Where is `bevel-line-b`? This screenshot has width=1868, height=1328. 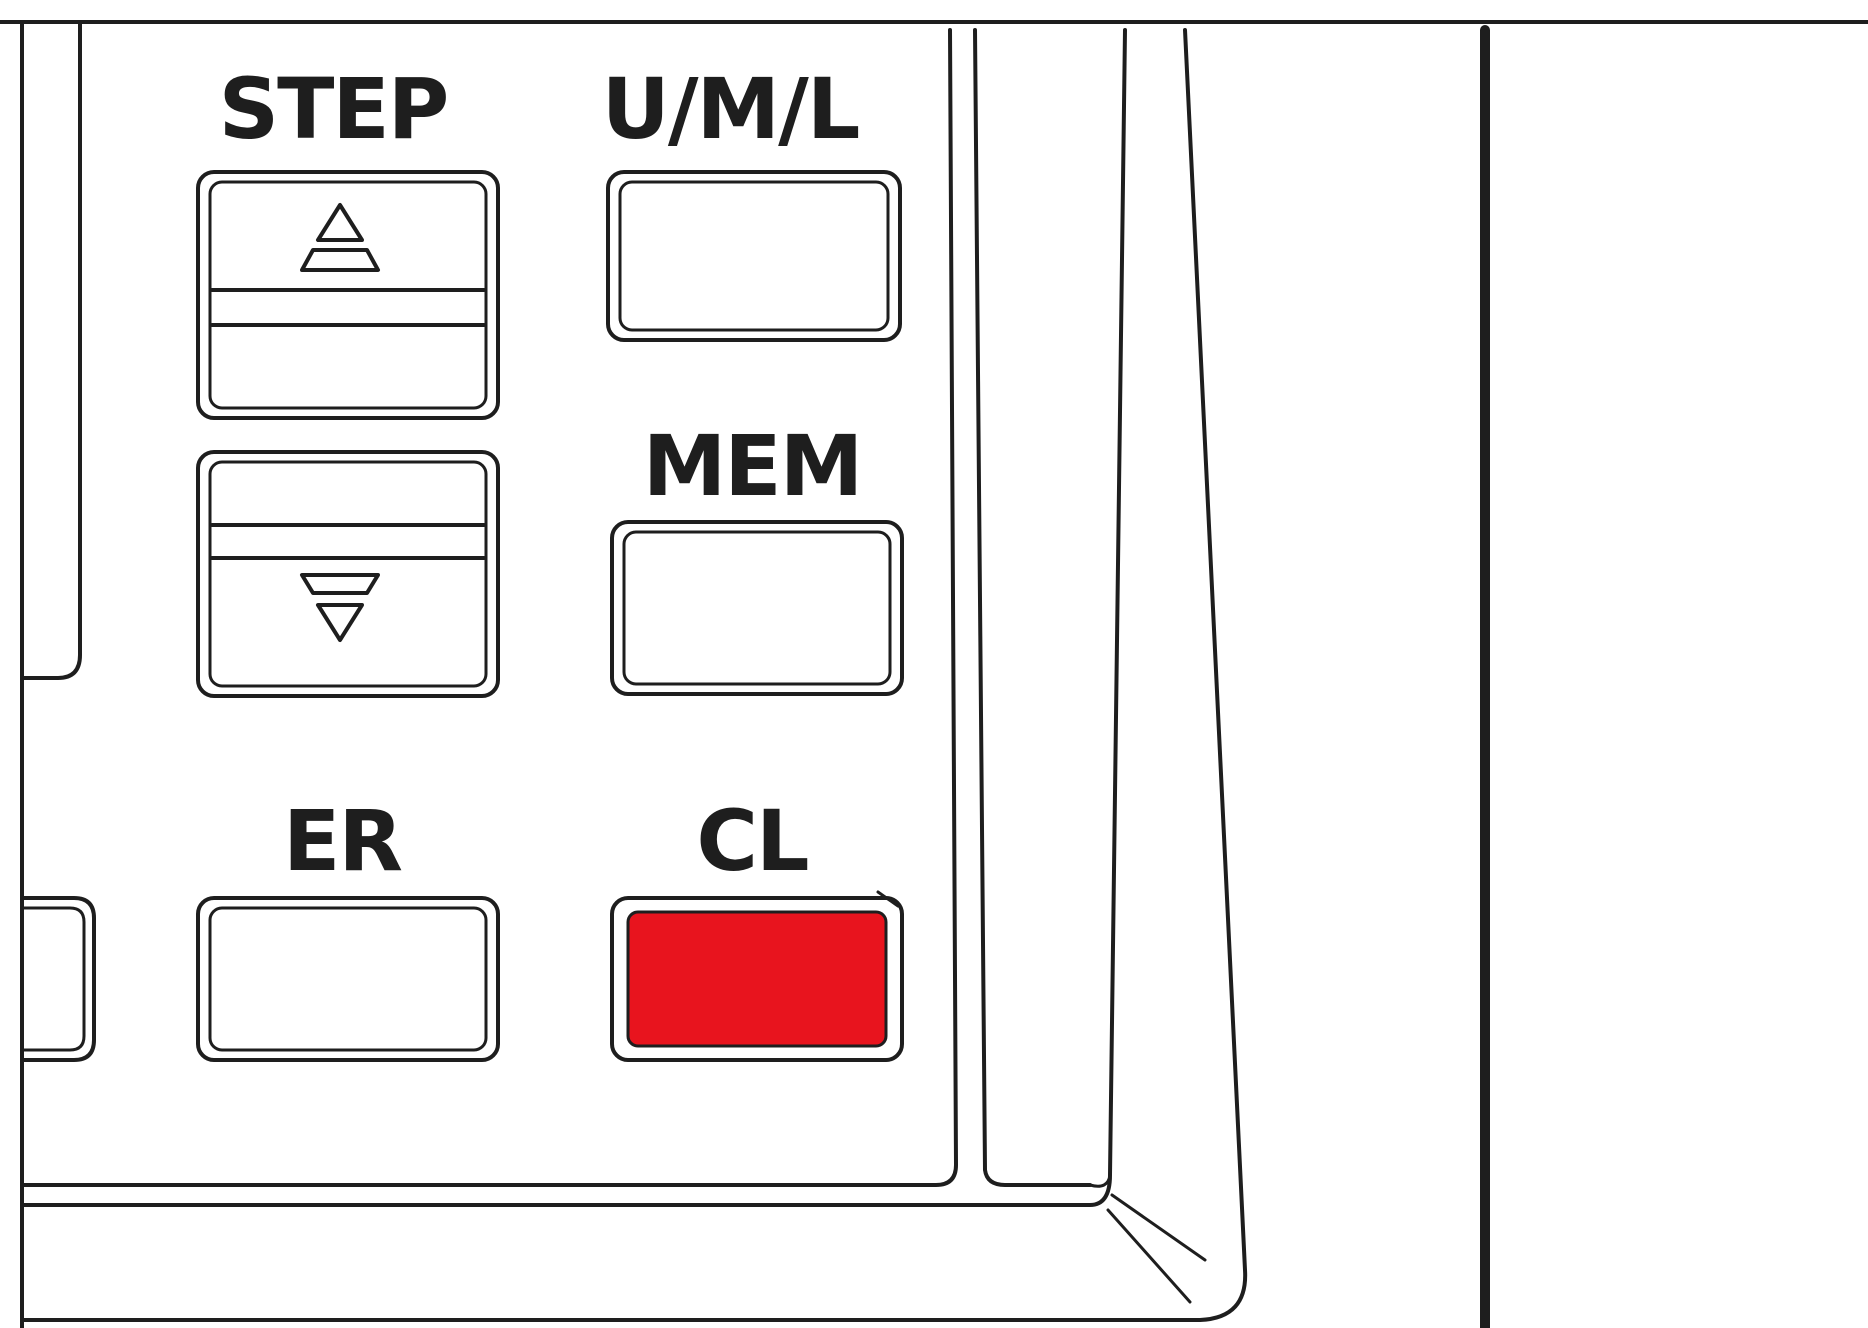
bevel-line-b is located at coordinates (1149, 1256).